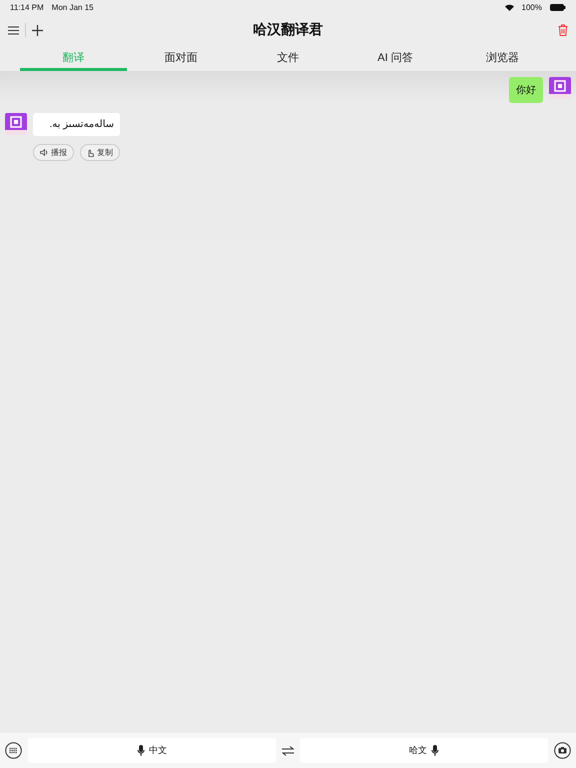  What do you see at coordinates (558, 7) in the screenshot?
I see `battery-icon` at bounding box center [558, 7].